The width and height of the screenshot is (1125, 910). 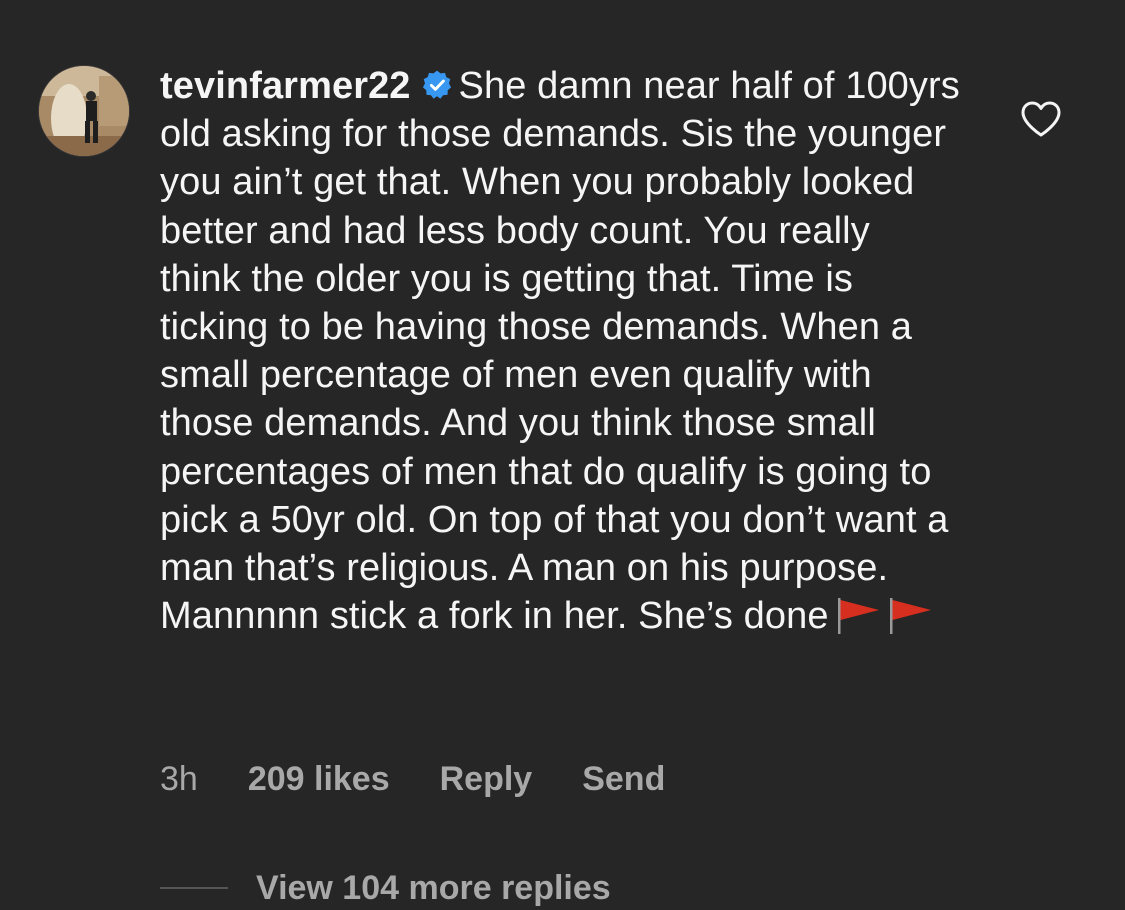 I want to click on view-replies-label: View 104 more replies, so click(x=433, y=888).